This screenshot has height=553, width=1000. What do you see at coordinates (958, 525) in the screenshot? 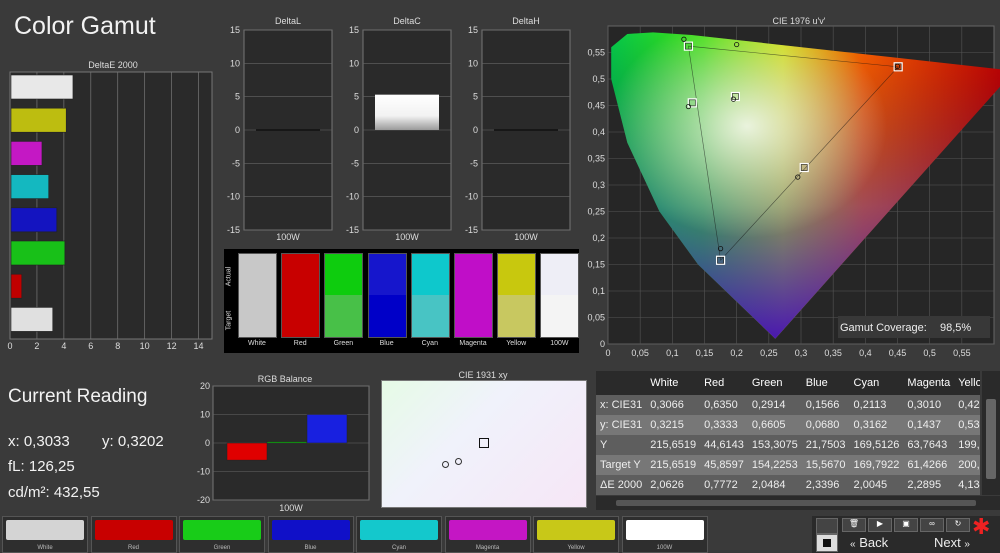
I see `refresh-icon: ↻` at bounding box center [958, 525].